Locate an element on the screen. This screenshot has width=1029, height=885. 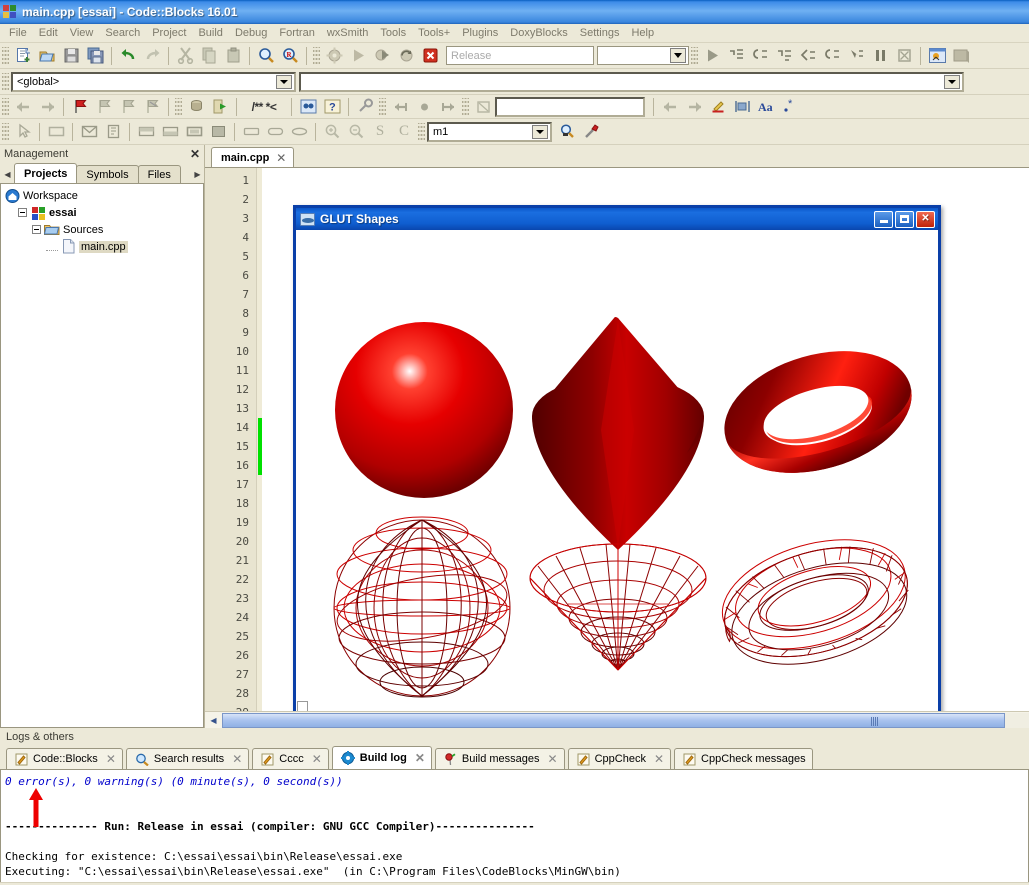
envelope-icon is located at coordinates (89, 132).